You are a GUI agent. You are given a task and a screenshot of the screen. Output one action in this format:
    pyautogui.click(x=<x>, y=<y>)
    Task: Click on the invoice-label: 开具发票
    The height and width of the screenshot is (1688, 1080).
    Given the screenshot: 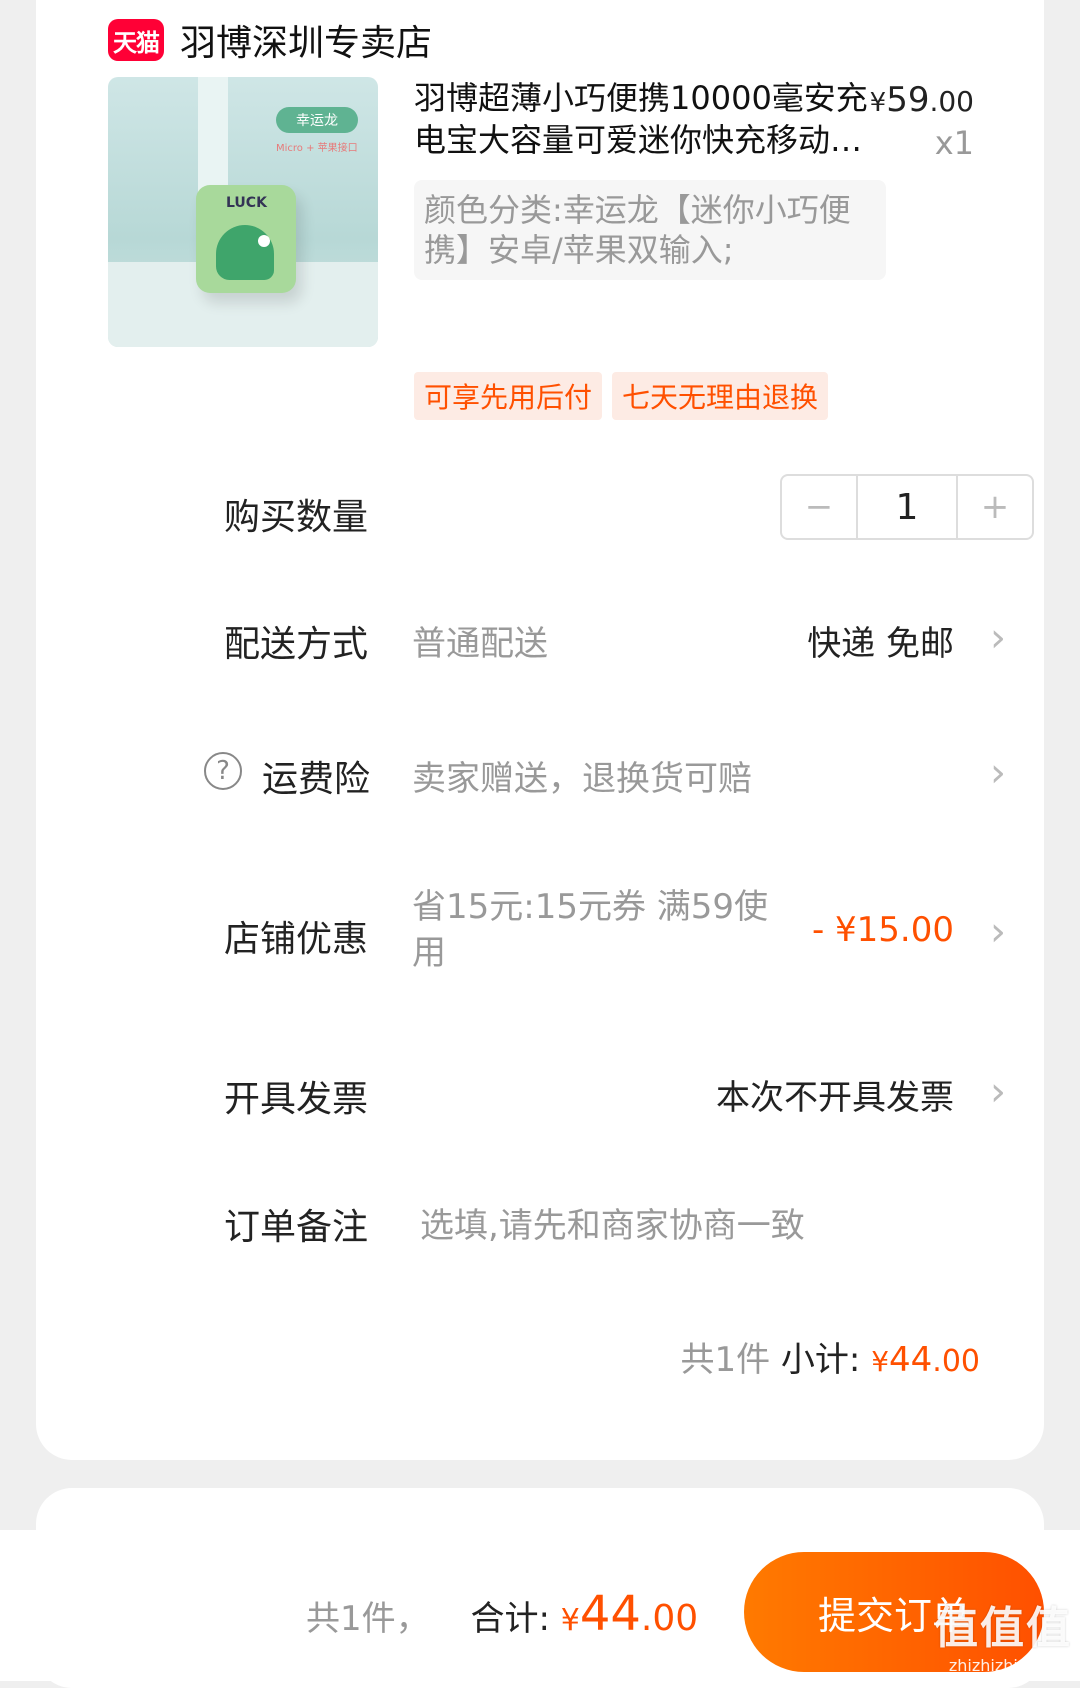 What is the action you would take?
    pyautogui.click(x=296, y=1099)
    